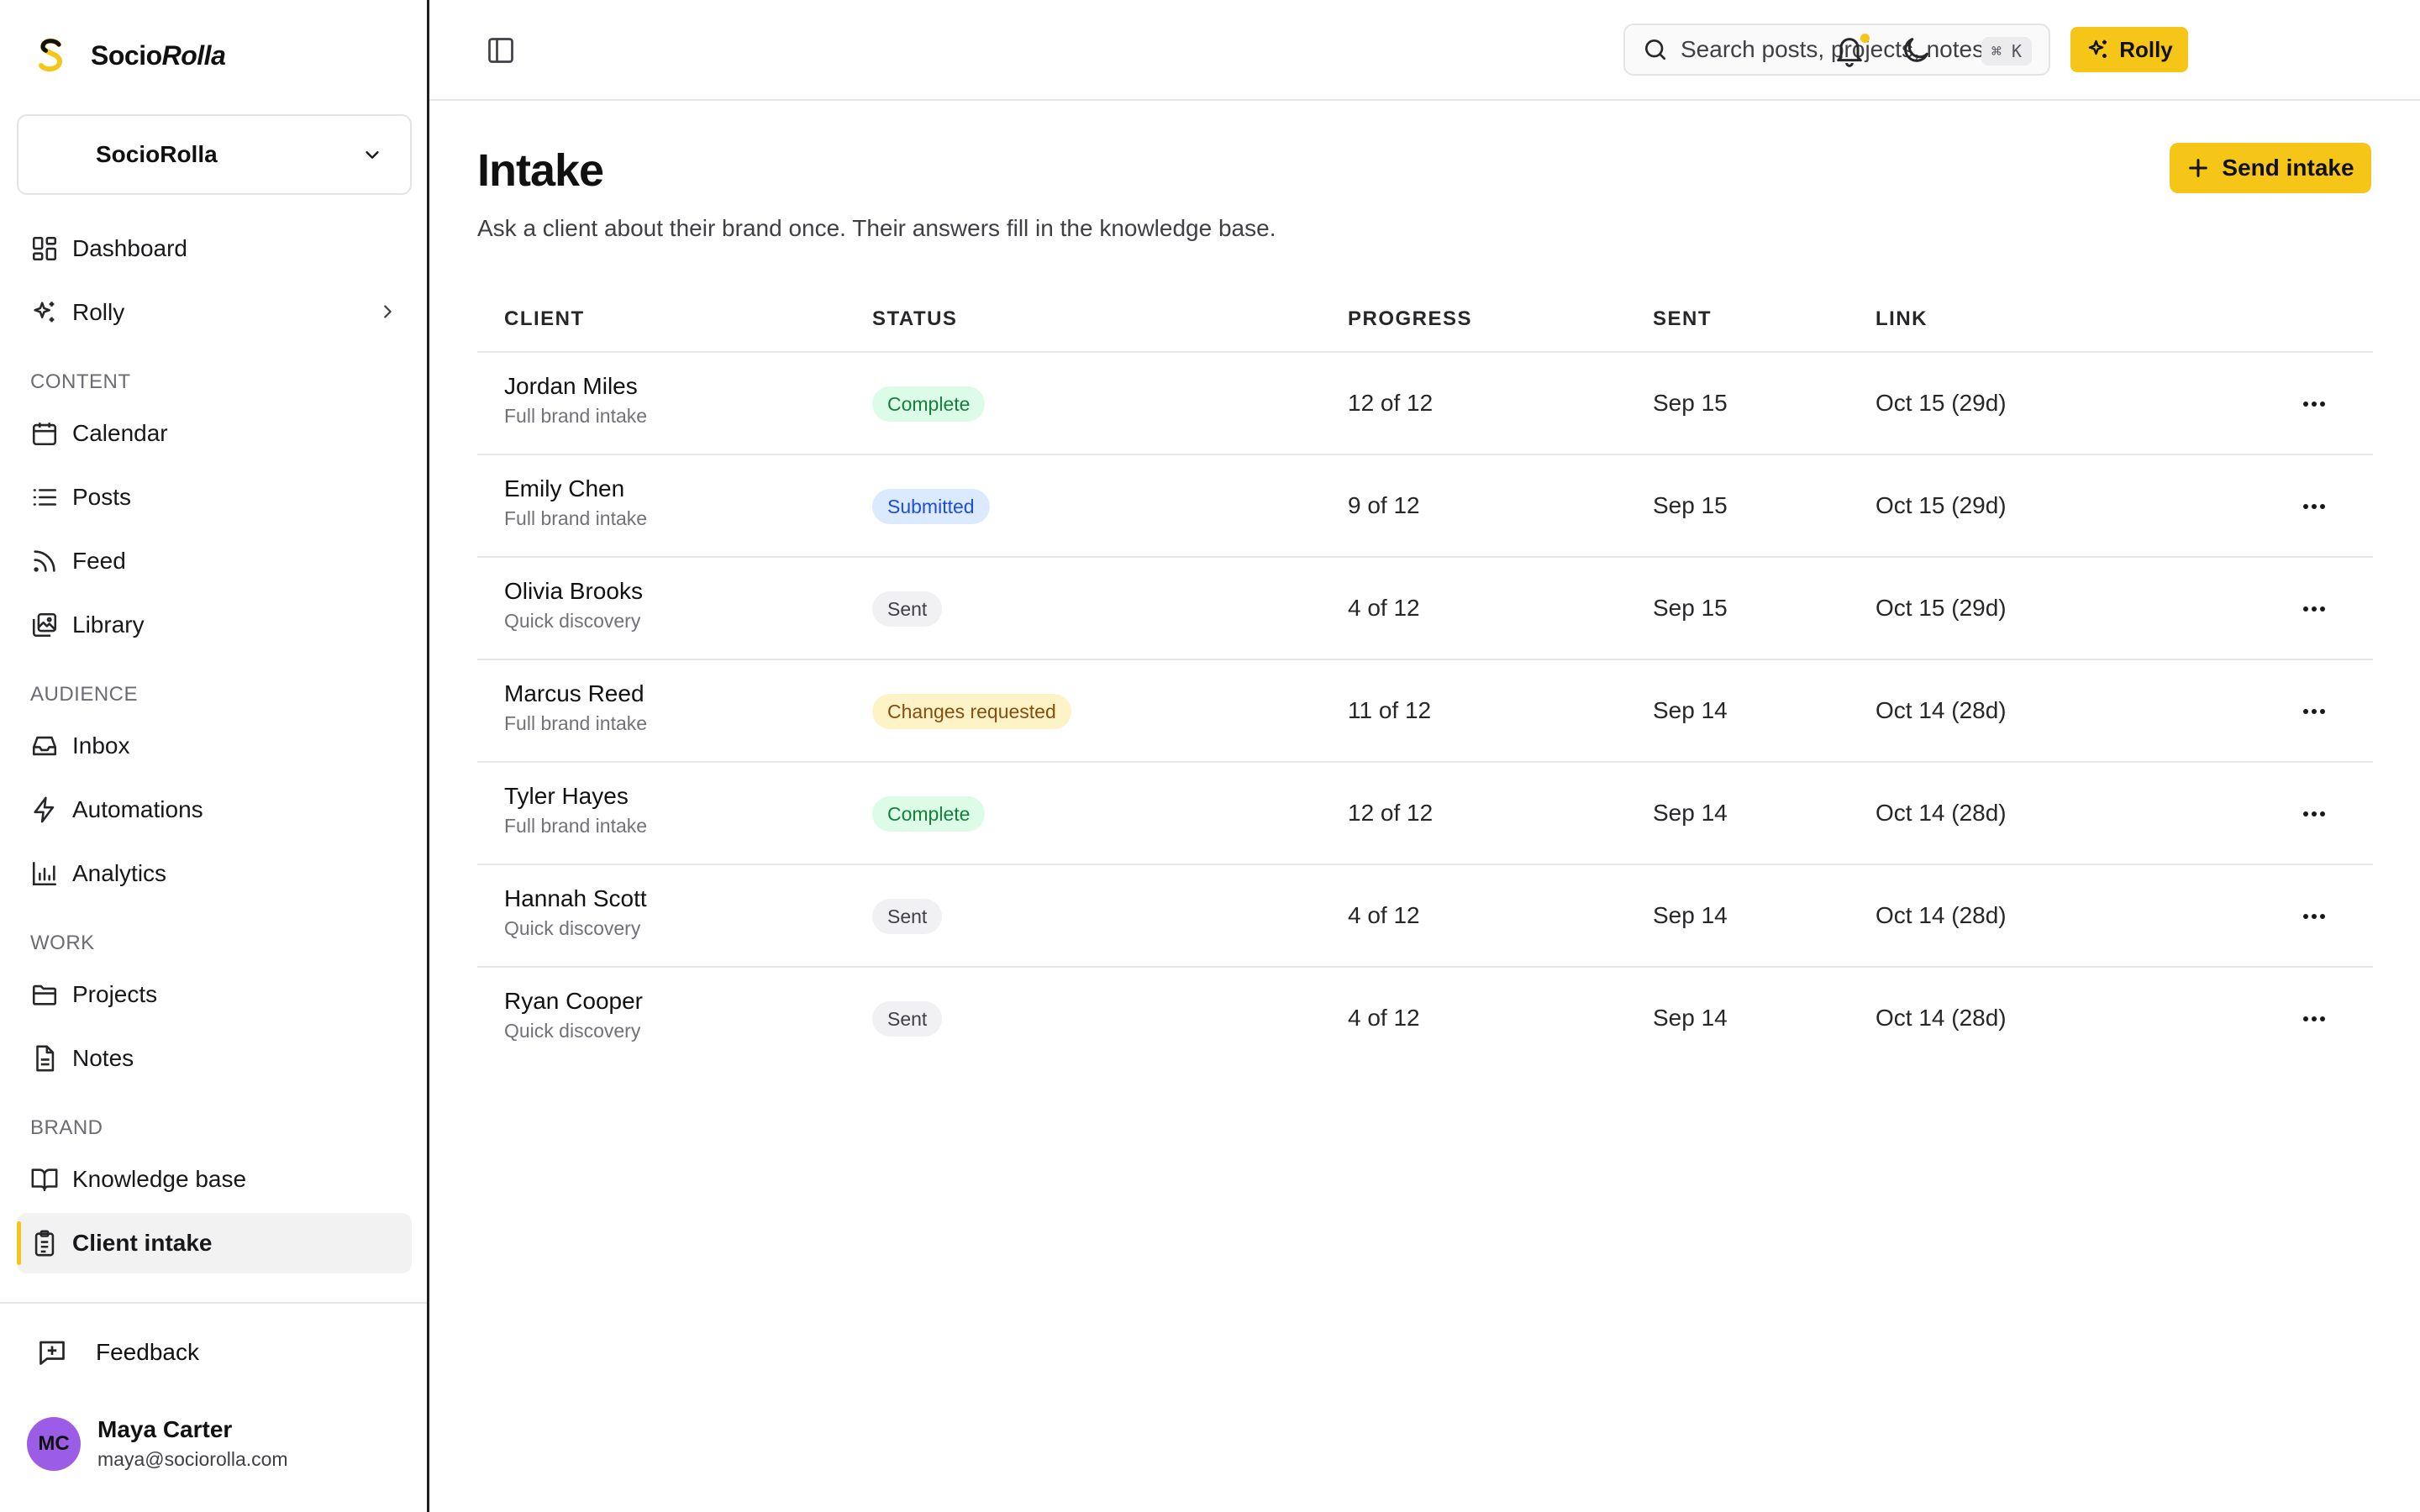 Image resolution: width=2420 pixels, height=1512 pixels. Describe the element at coordinates (574, 693) in the screenshot. I see `client-name: Marcus Reed` at that location.